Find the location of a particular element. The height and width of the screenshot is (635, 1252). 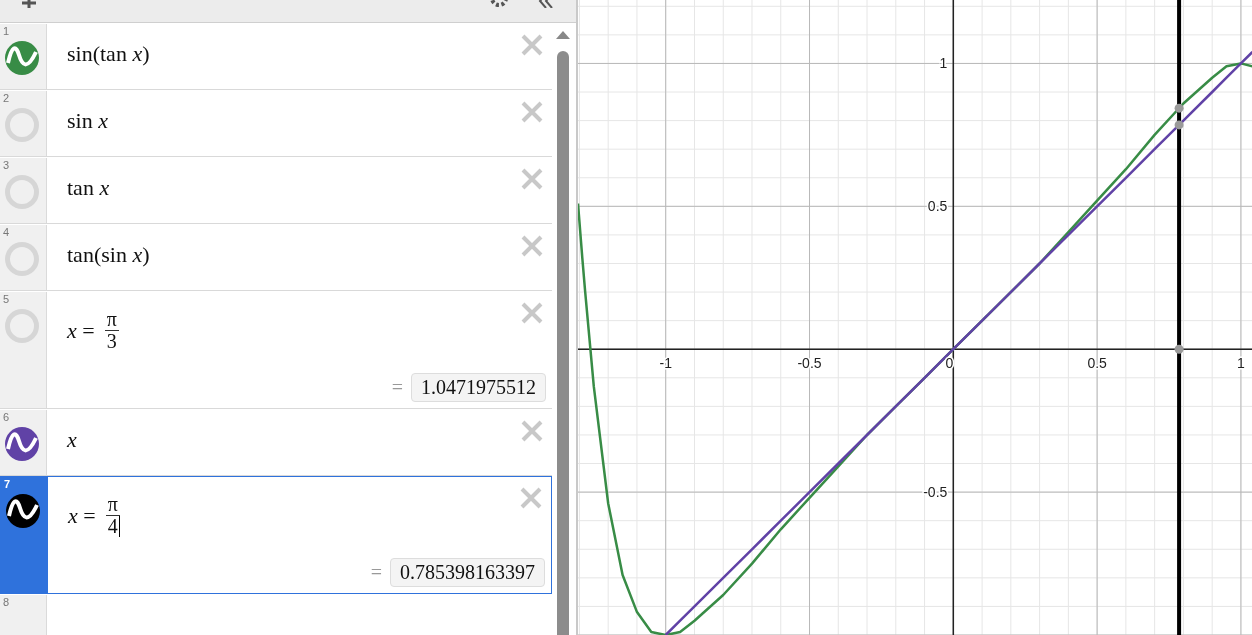

axis-tick-label: 0 is located at coordinates (949, 363).